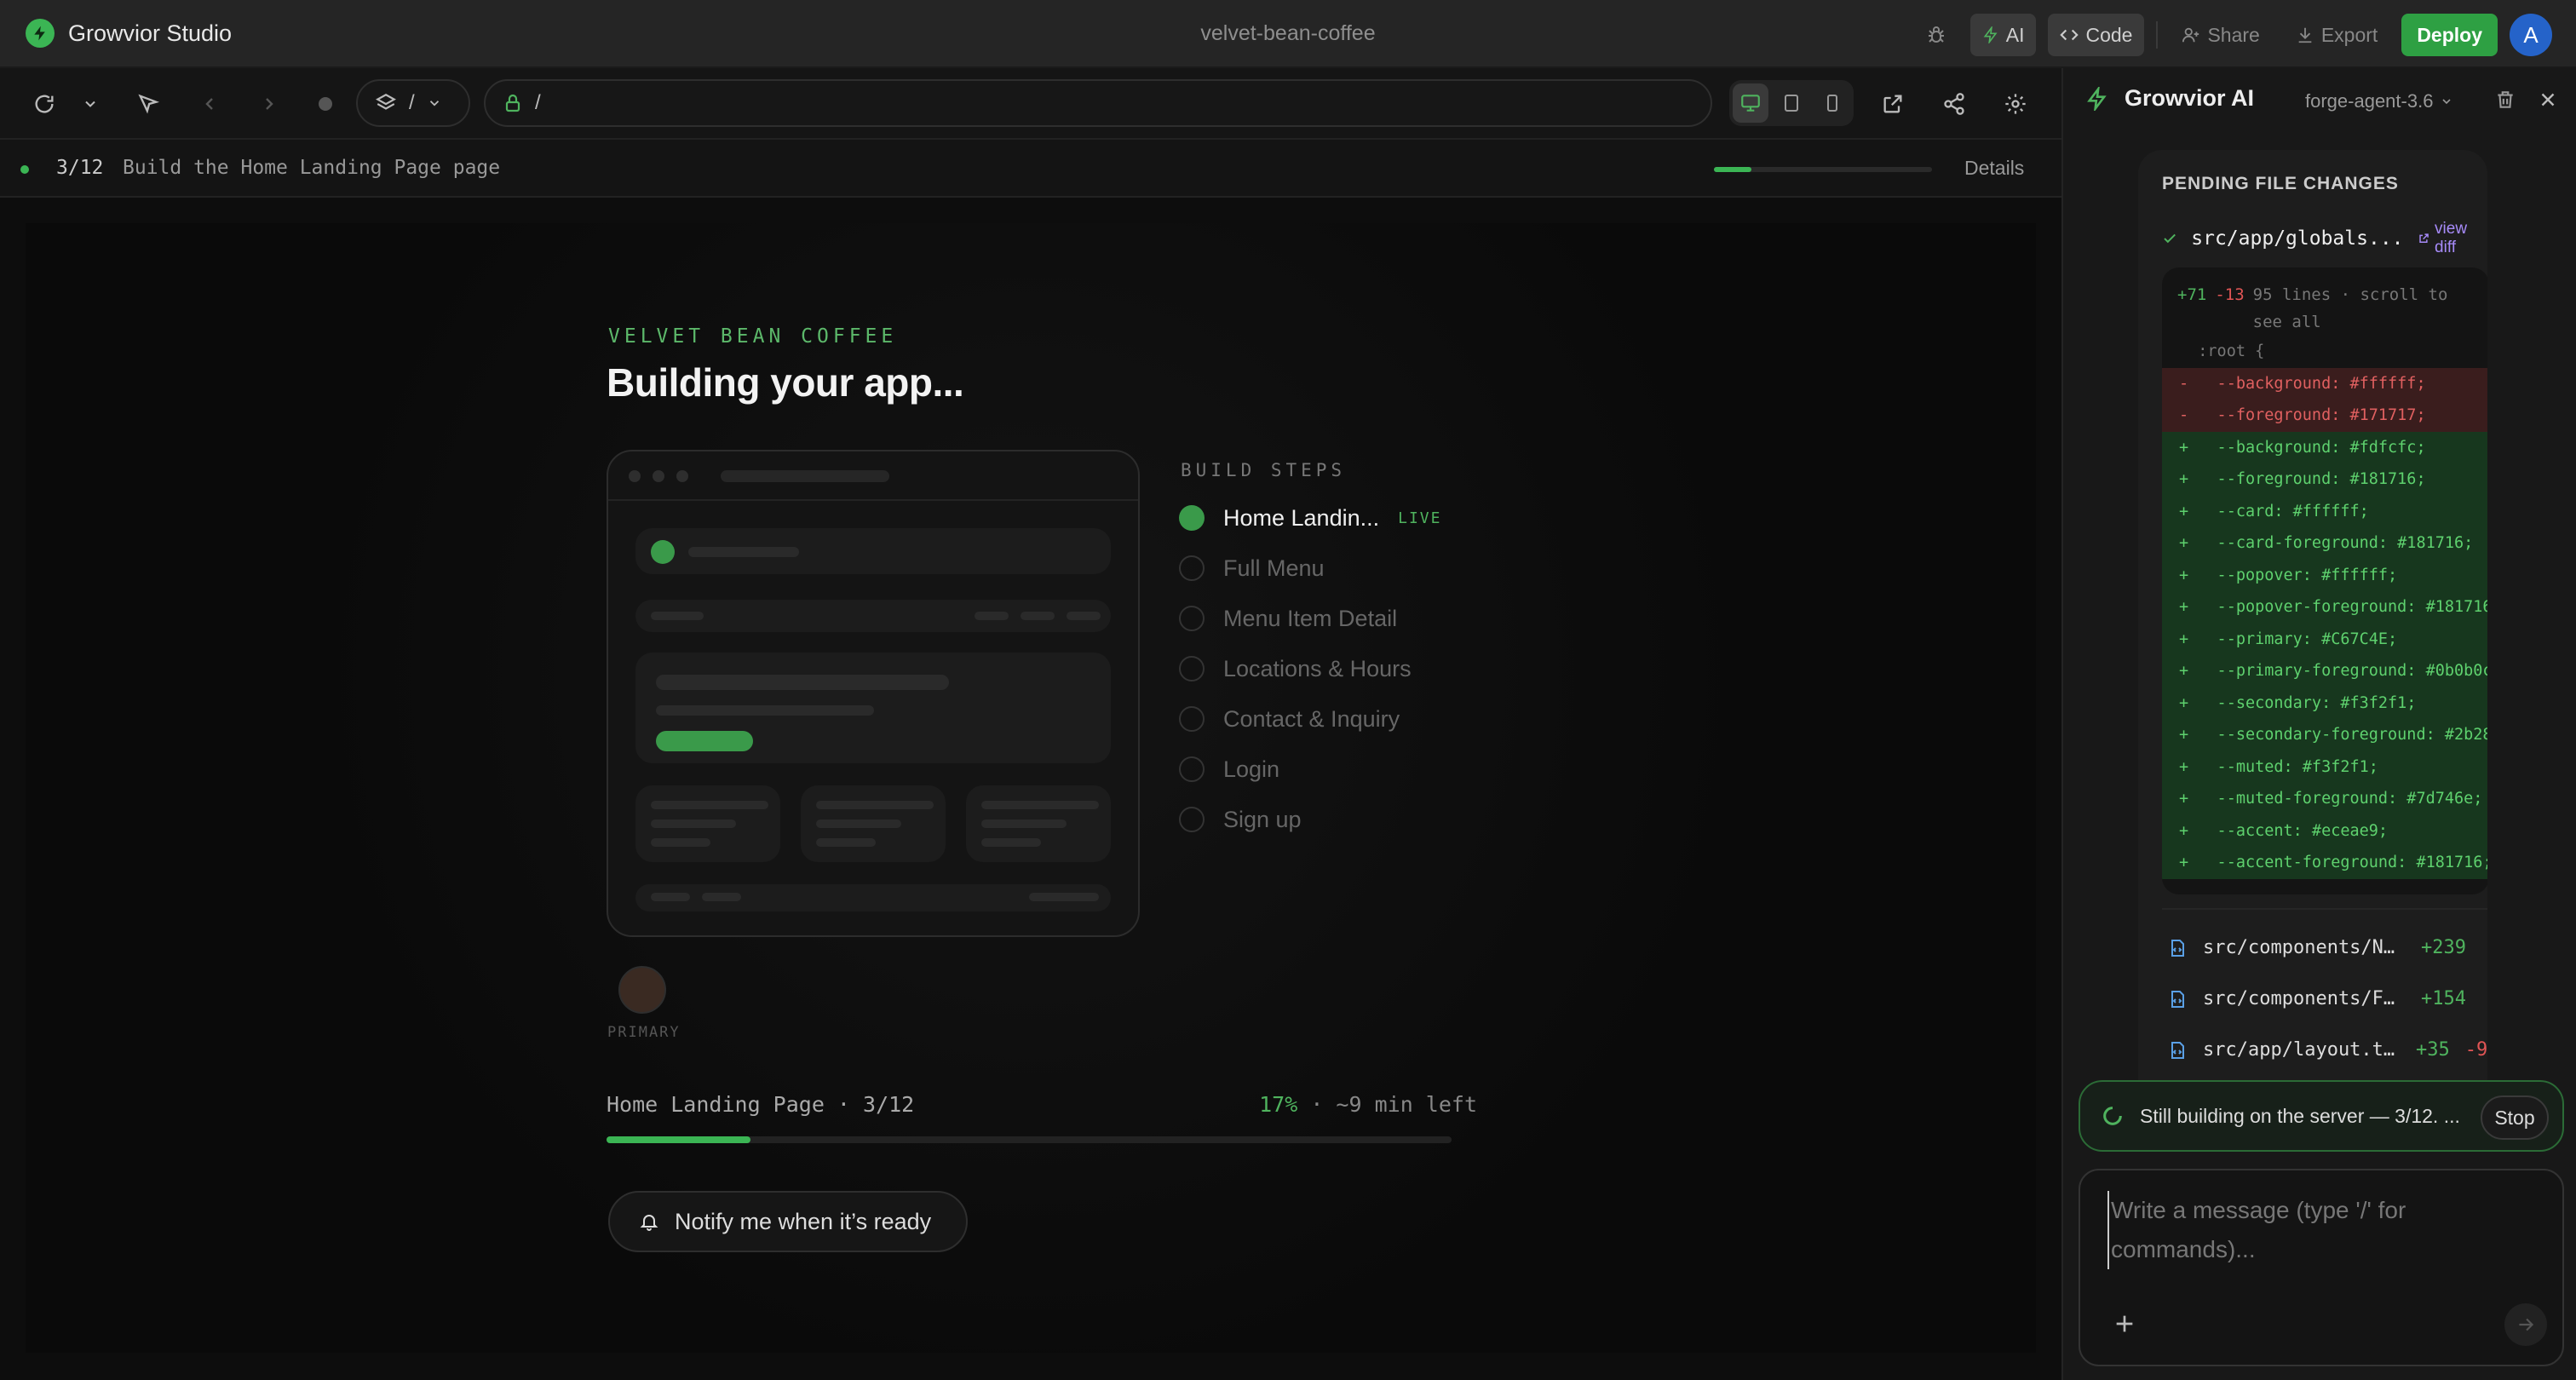 This screenshot has height=1380, width=2576. I want to click on current-file-row: src/app/globals... view diff, so click(2324, 239).